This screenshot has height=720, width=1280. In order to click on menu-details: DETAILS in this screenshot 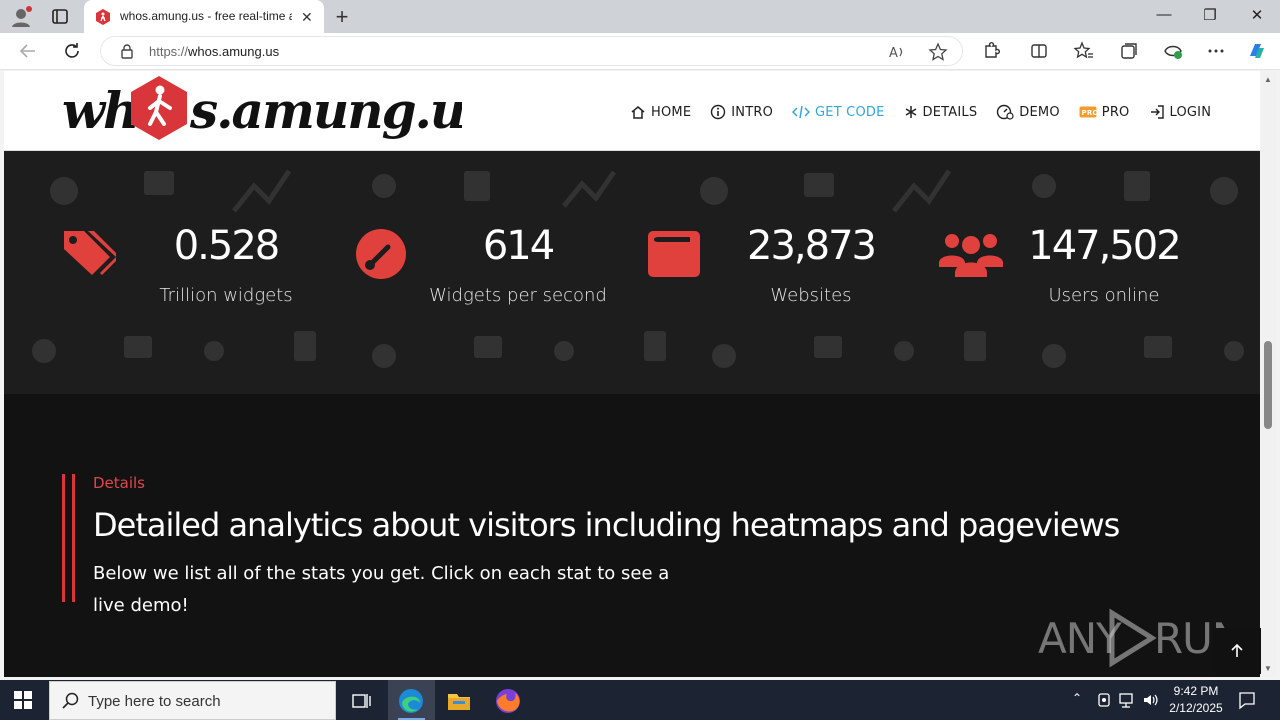, I will do `click(941, 112)`.